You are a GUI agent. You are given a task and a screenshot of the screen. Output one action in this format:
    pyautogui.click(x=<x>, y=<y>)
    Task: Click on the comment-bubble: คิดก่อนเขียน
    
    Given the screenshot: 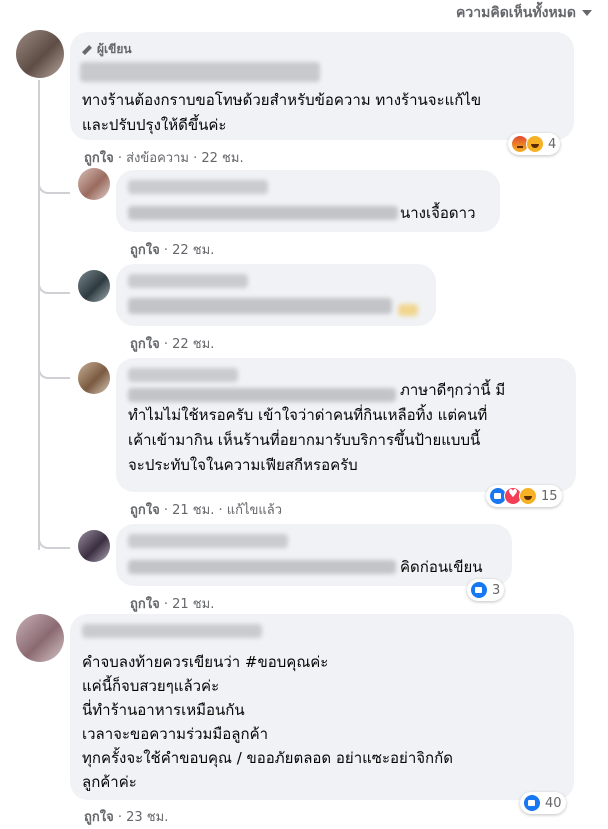 What is the action you would take?
    pyautogui.click(x=314, y=555)
    